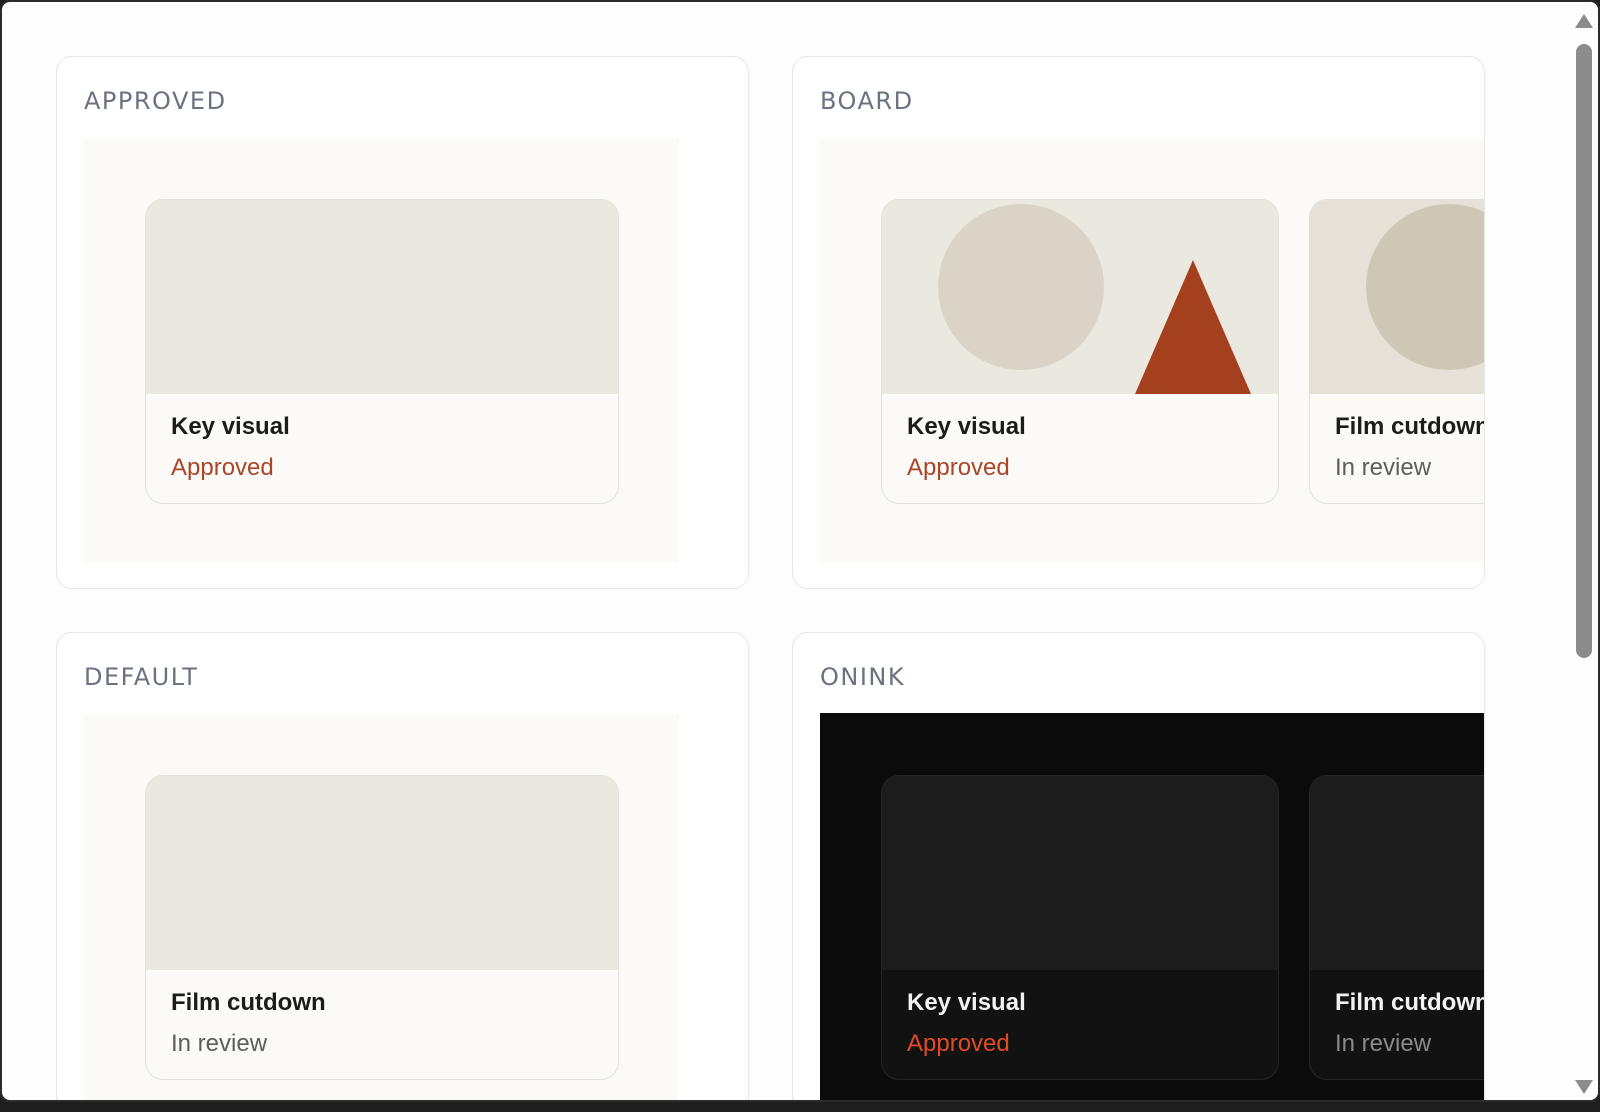  What do you see at coordinates (1584, 21) in the screenshot?
I see `scroll-up-arrow-icon` at bounding box center [1584, 21].